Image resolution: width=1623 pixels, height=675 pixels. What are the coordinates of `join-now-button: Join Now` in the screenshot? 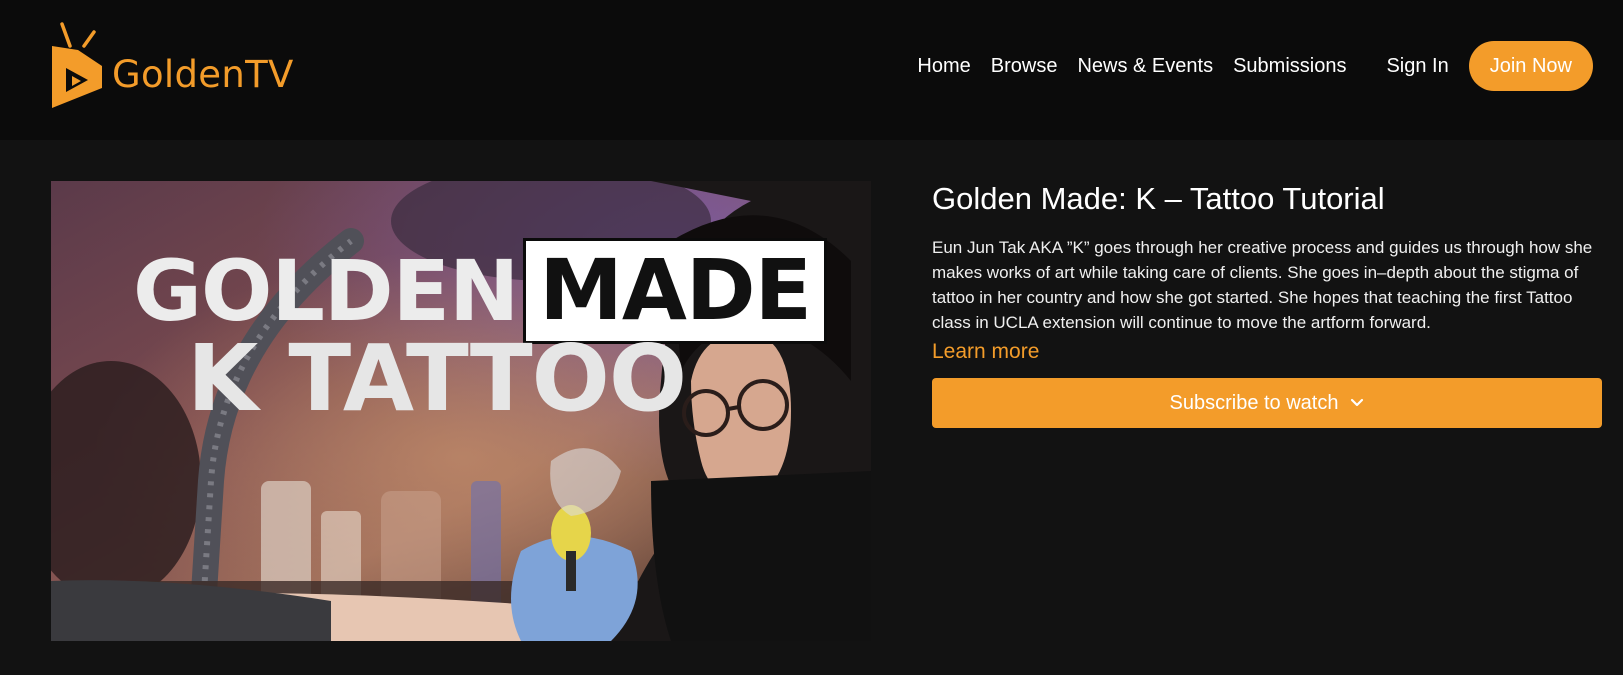 It's located at (1530, 66).